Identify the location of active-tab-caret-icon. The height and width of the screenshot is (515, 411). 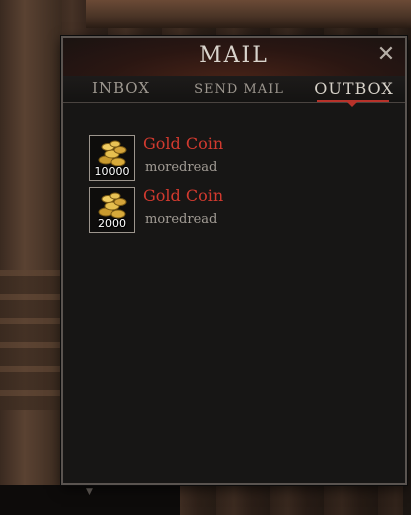
(352, 104).